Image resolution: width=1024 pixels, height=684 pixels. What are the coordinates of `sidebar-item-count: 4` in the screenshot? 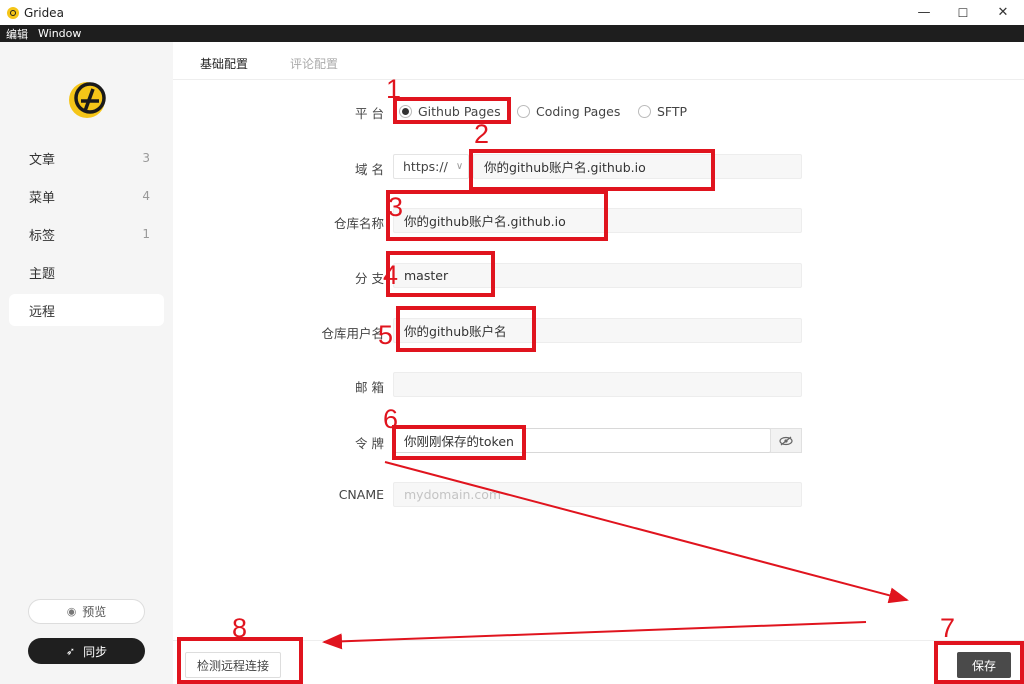 It's located at (146, 196).